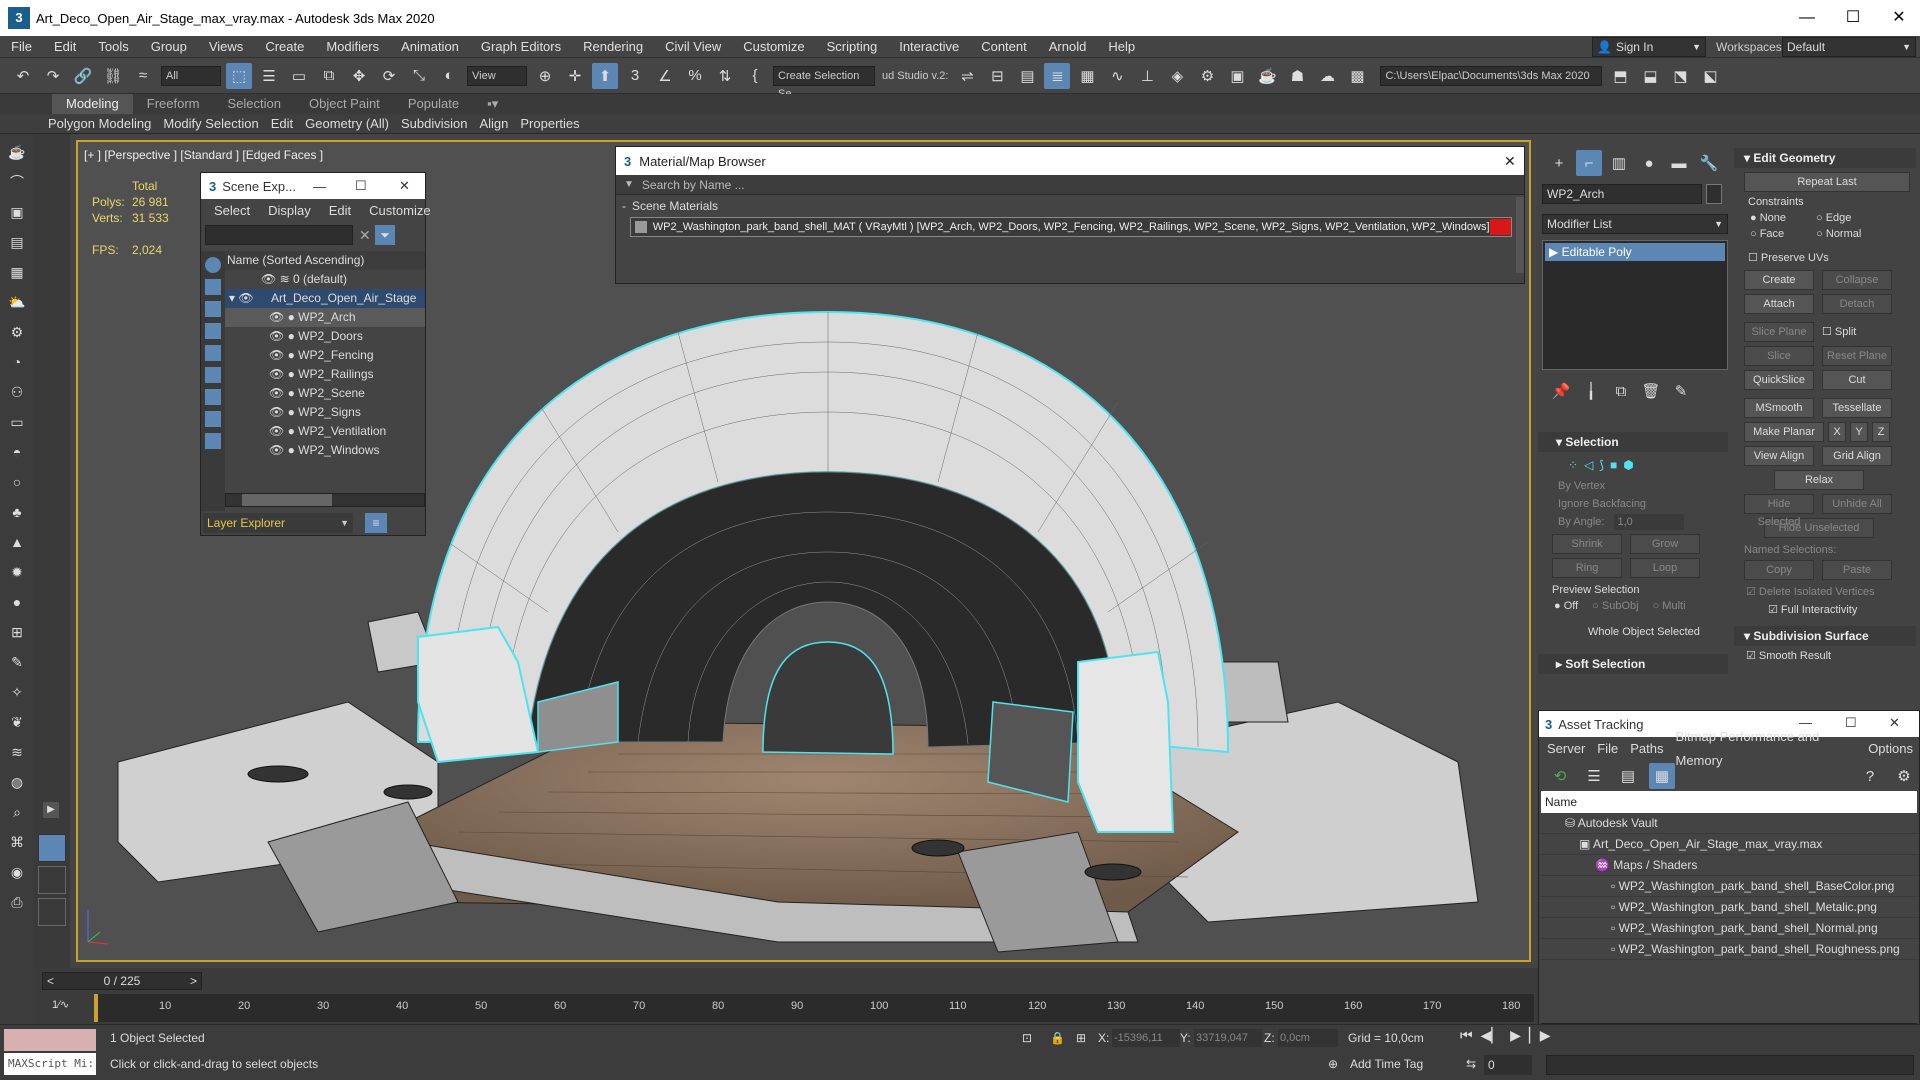 The height and width of the screenshot is (1080, 1920). What do you see at coordinates (1635, 224) in the screenshot?
I see `modifier-list-dropdown: Modifier List ▼` at bounding box center [1635, 224].